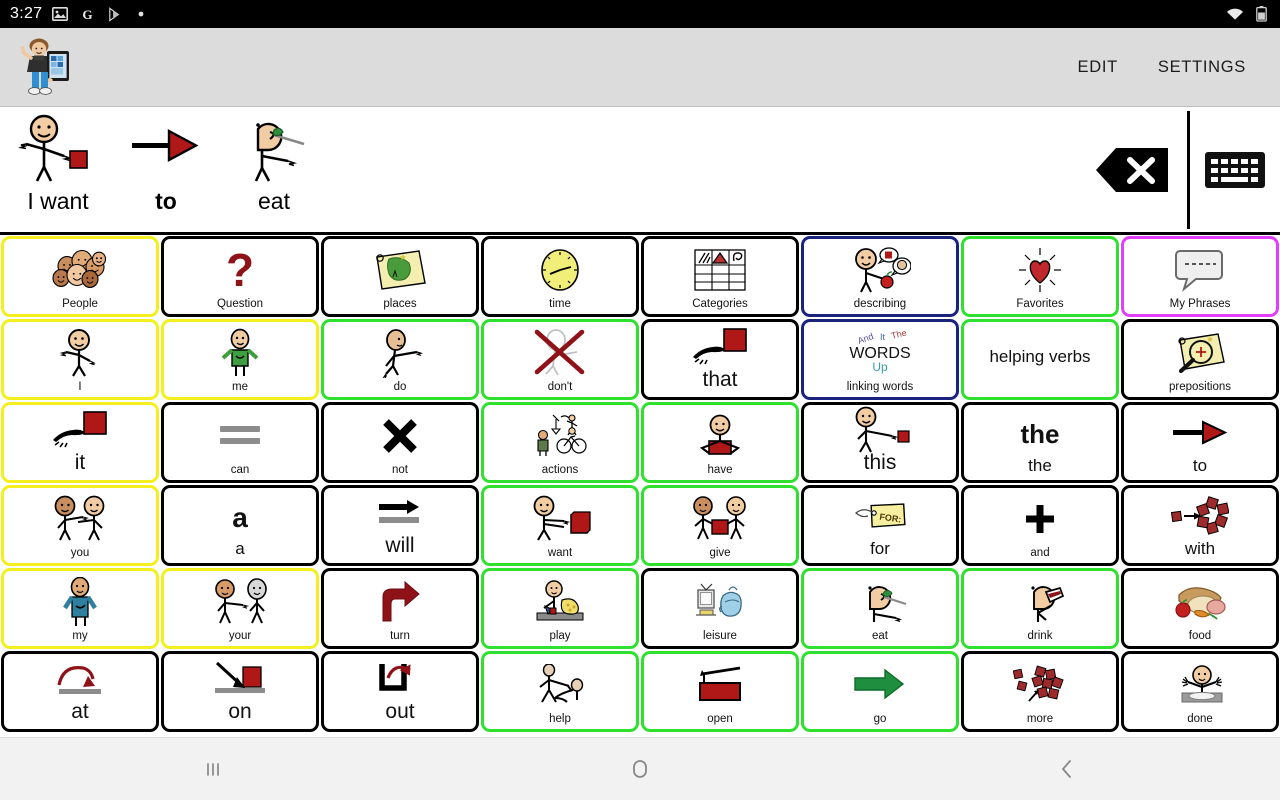 This screenshot has width=1280, height=800. Describe the element at coordinates (400, 303) in the screenshot. I see `symbol-cell-label: places` at that location.